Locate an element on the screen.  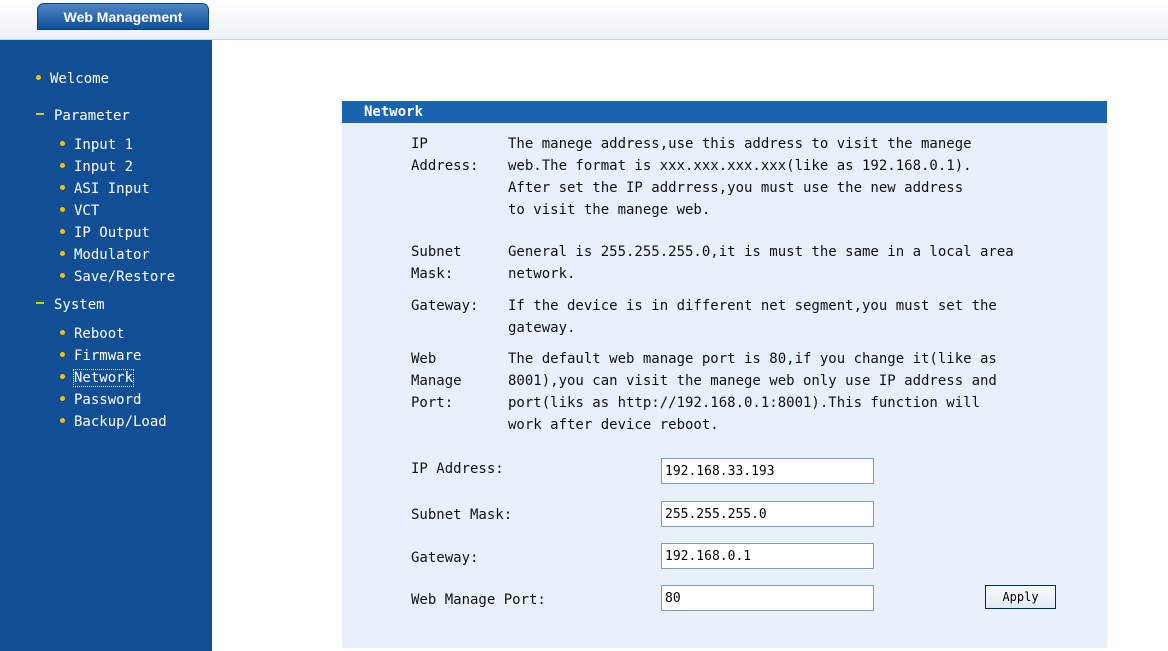
nav-label: Backup/Load is located at coordinates (120, 422).